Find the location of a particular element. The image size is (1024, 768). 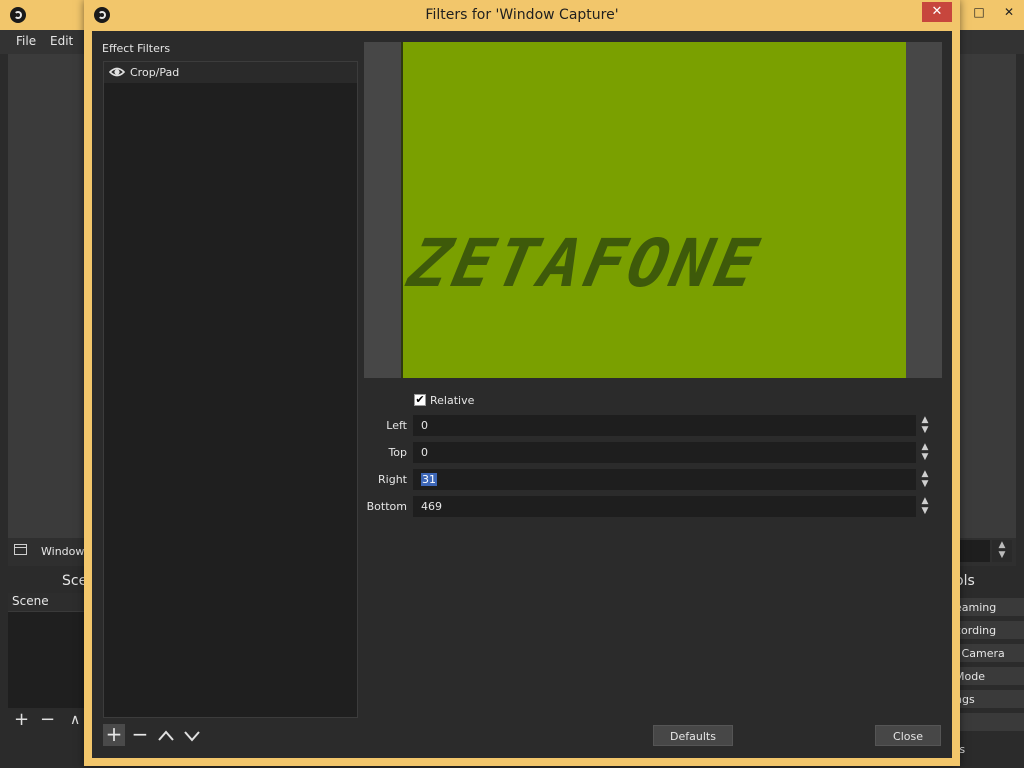

start-recording-button: cording is located at coordinates (989, 629).